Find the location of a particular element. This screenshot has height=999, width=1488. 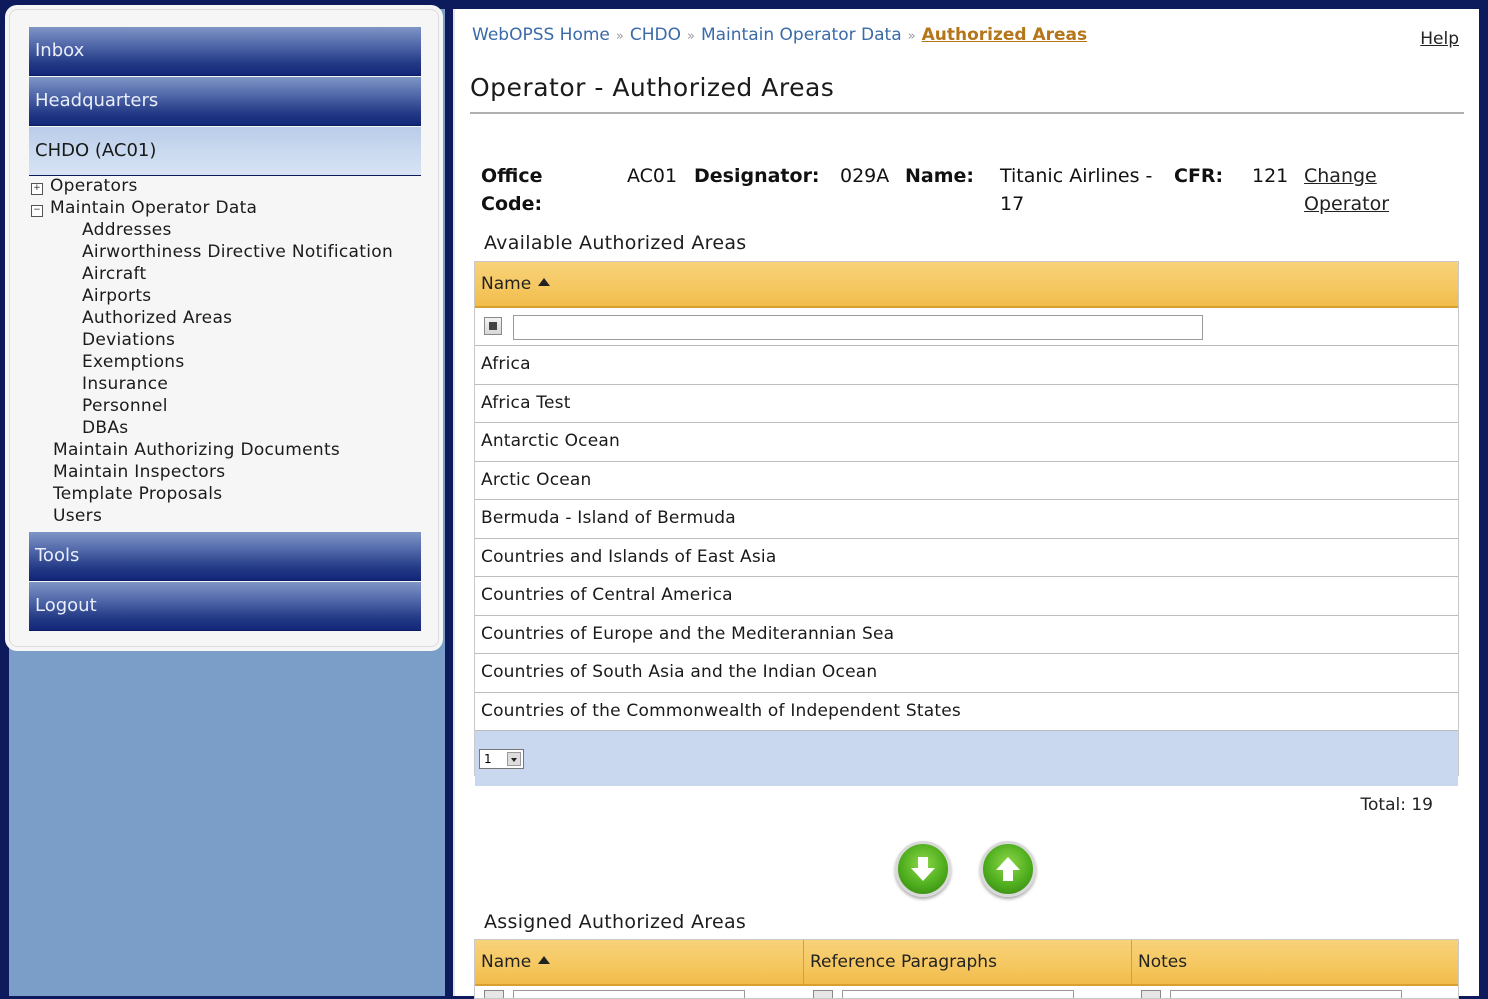

change-operator-link: Change Operator is located at coordinates (1346, 190).